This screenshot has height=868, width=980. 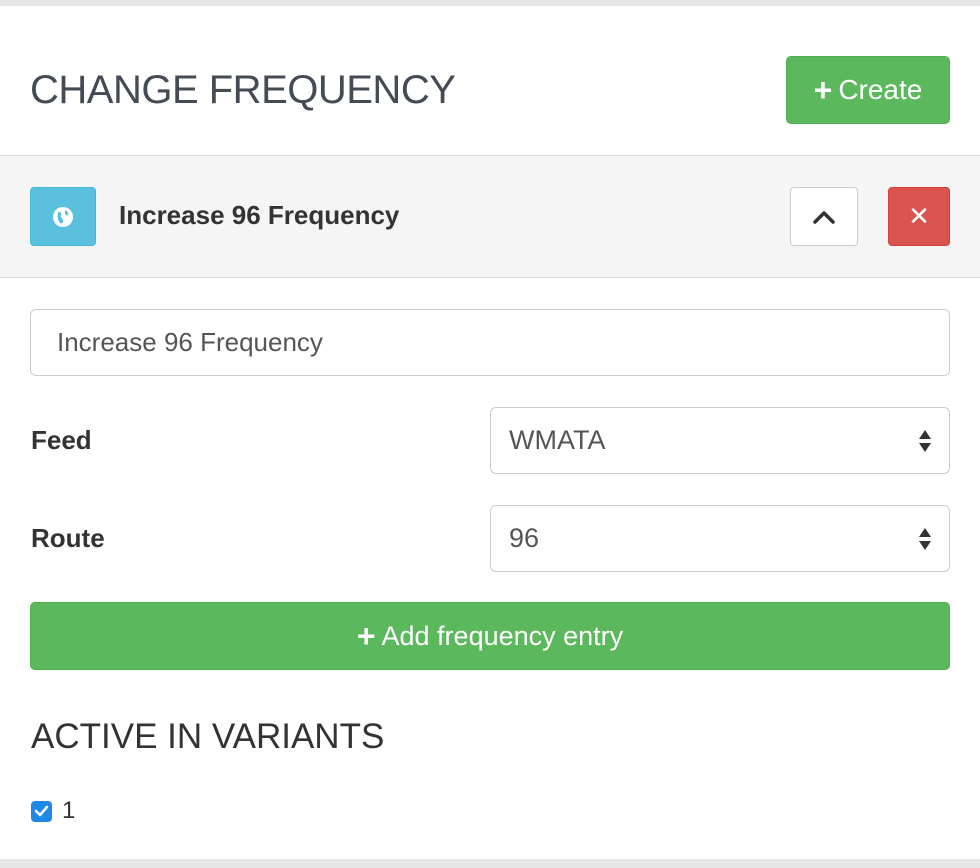 I want to click on close-icon: ✕, so click(x=919, y=216).